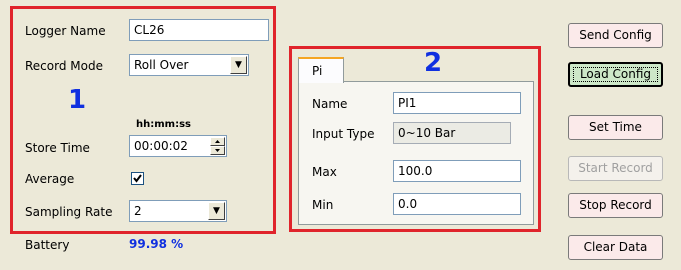 The image size is (681, 270). What do you see at coordinates (457, 204) in the screenshot?
I see `min-input: 0.0` at bounding box center [457, 204].